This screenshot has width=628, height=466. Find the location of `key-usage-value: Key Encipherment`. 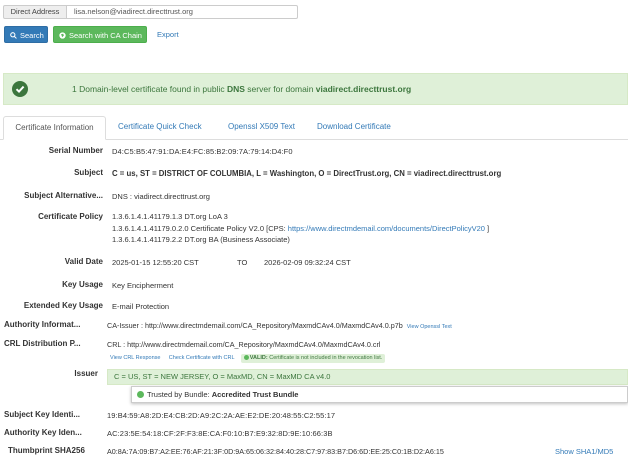

key-usage-value: Key Encipherment is located at coordinates (143, 285).